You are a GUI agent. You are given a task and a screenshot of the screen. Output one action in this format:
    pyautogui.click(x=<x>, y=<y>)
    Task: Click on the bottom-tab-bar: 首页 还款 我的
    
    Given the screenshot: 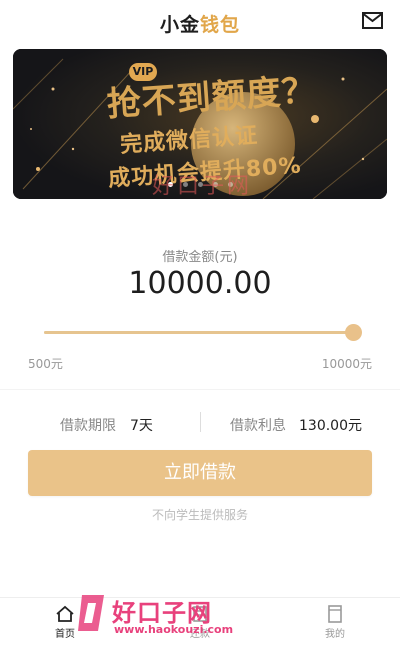 What is the action you would take?
    pyautogui.click(x=200, y=622)
    